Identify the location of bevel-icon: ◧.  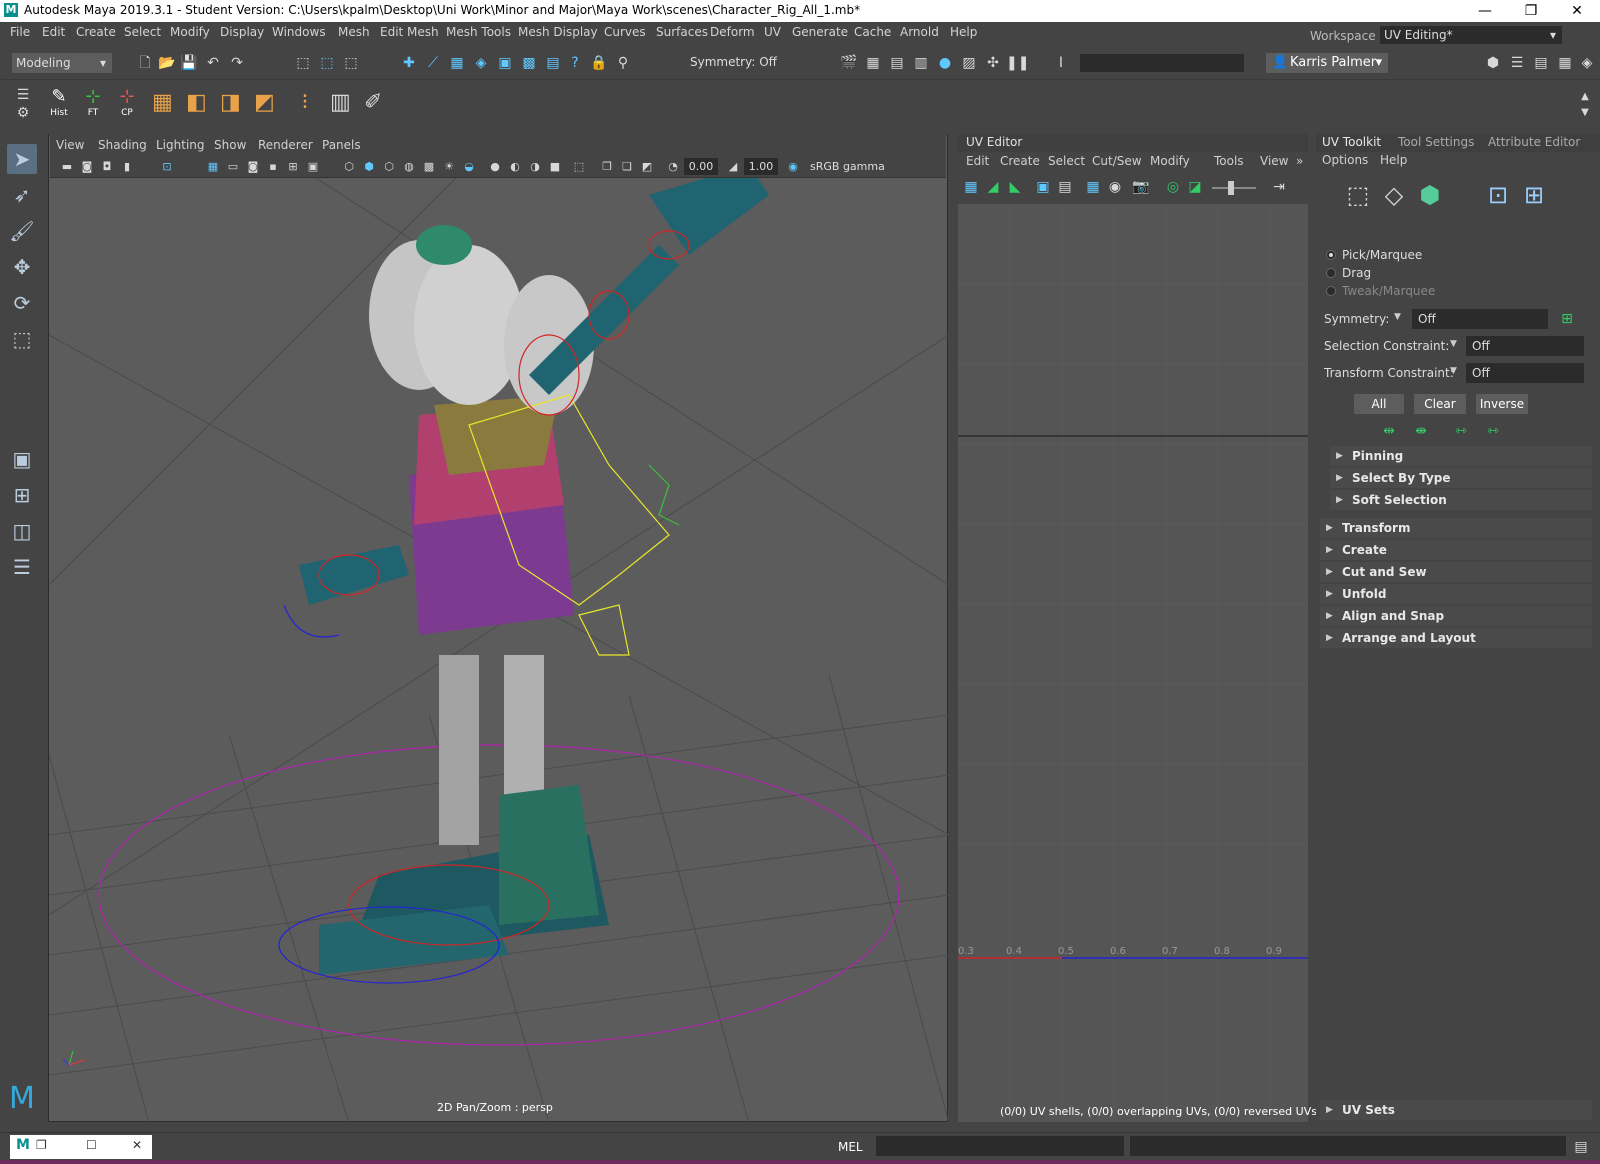
(196, 103).